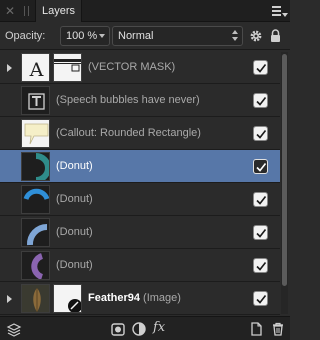 The image size is (320, 340). What do you see at coordinates (159, 327) in the screenshot?
I see `fx-icon: fx` at bounding box center [159, 327].